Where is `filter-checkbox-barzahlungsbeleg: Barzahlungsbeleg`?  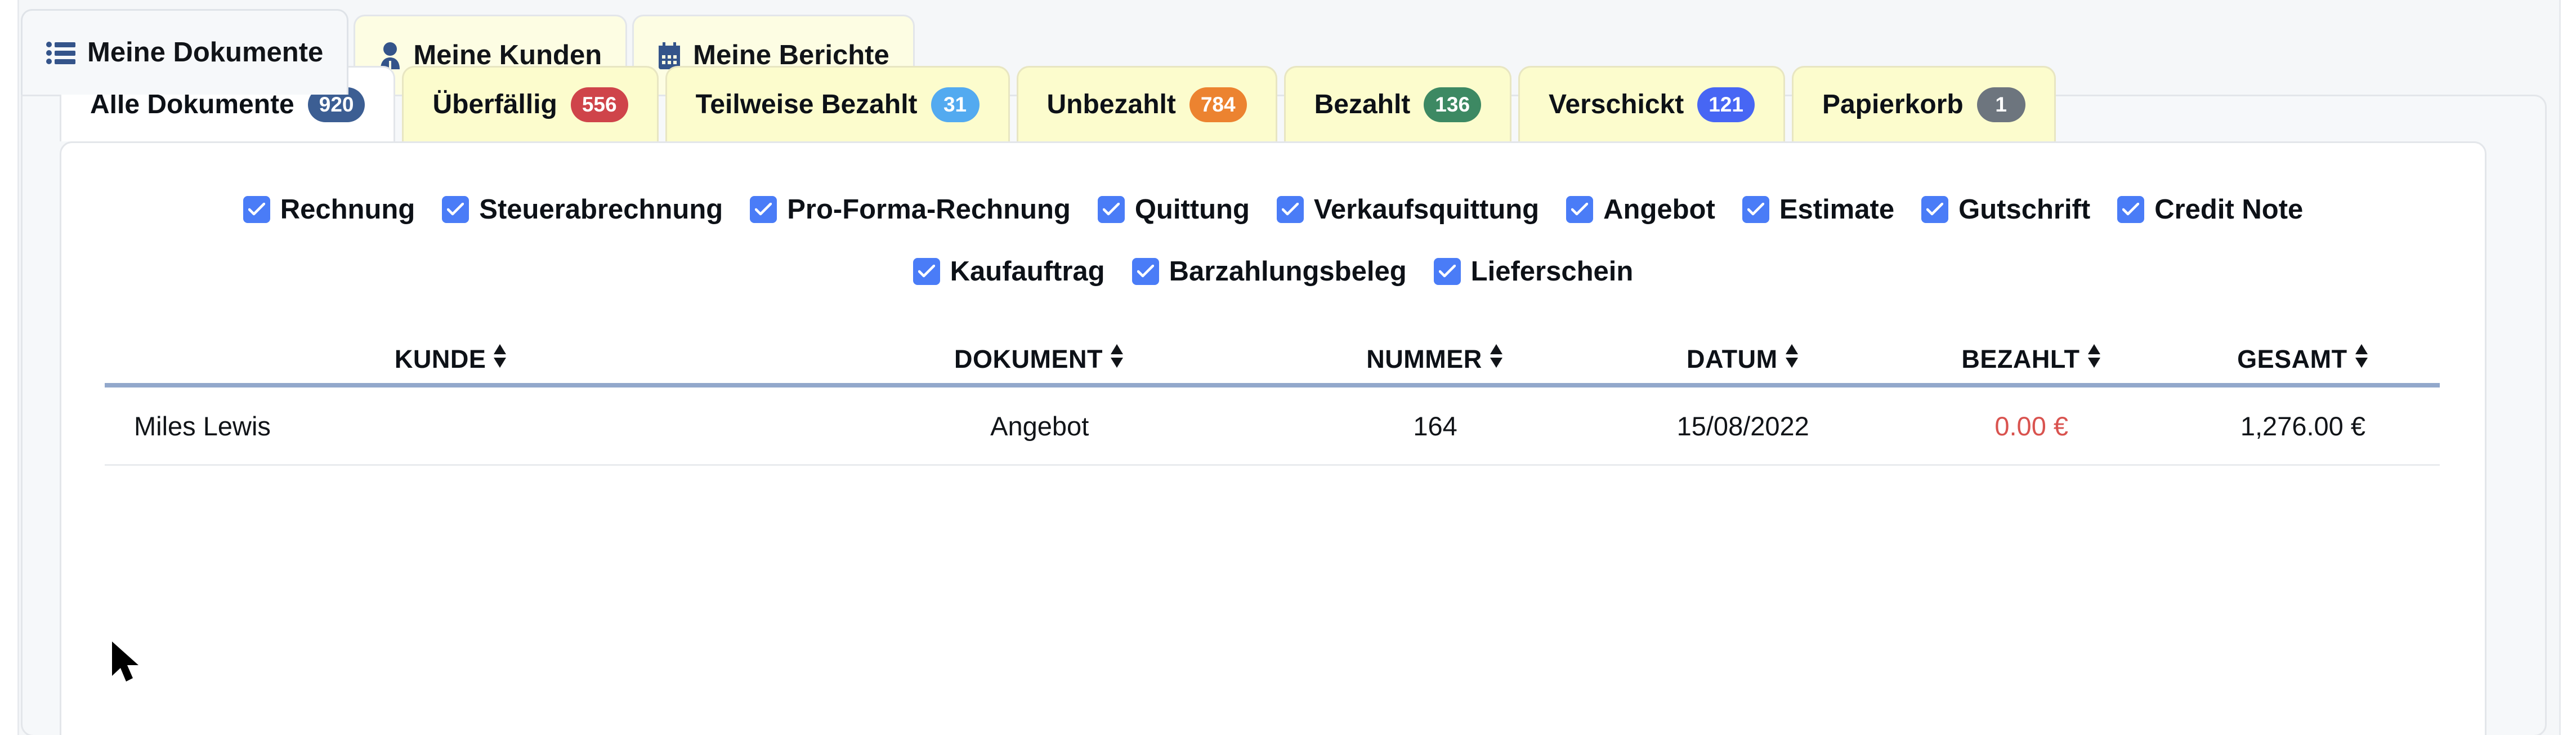 filter-checkbox-barzahlungsbeleg: Barzahlungsbeleg is located at coordinates (1269, 271).